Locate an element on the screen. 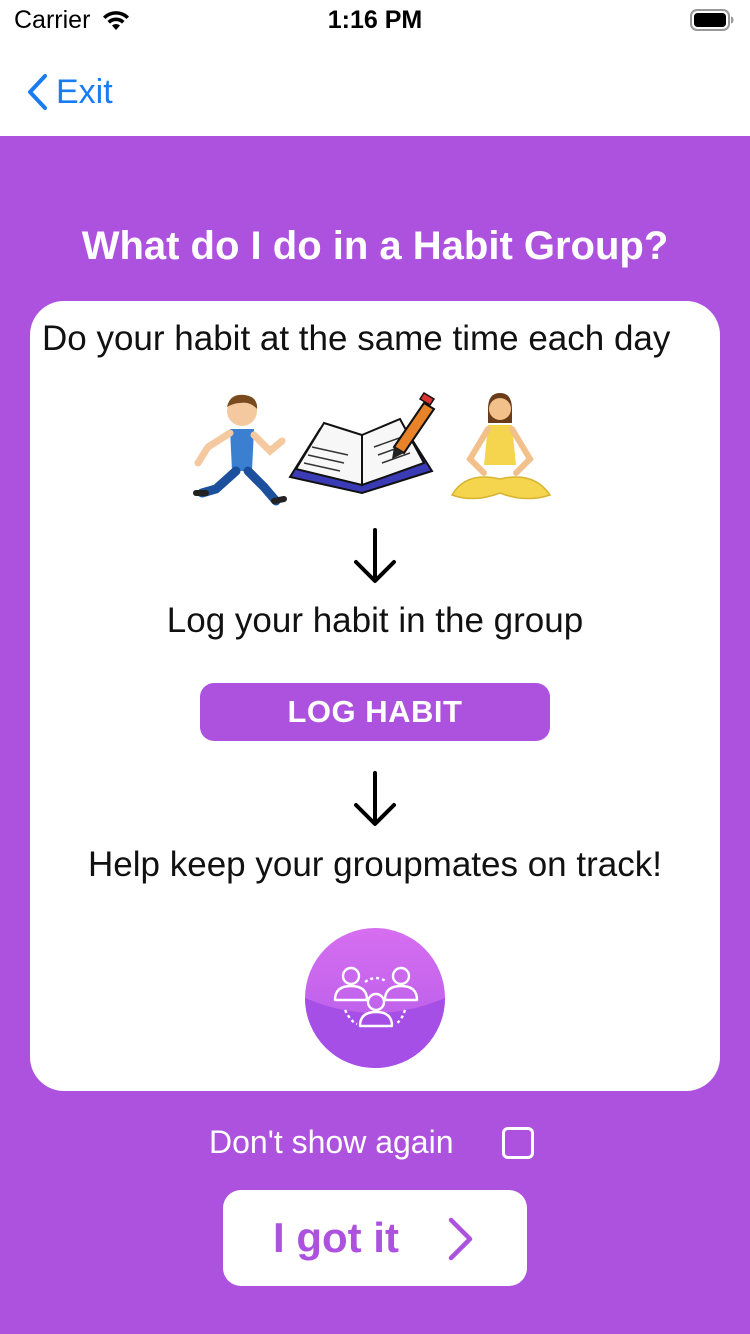 Image resolution: width=750 pixels, height=1334 pixels. clock: 1:16 PM is located at coordinates (375, 20).